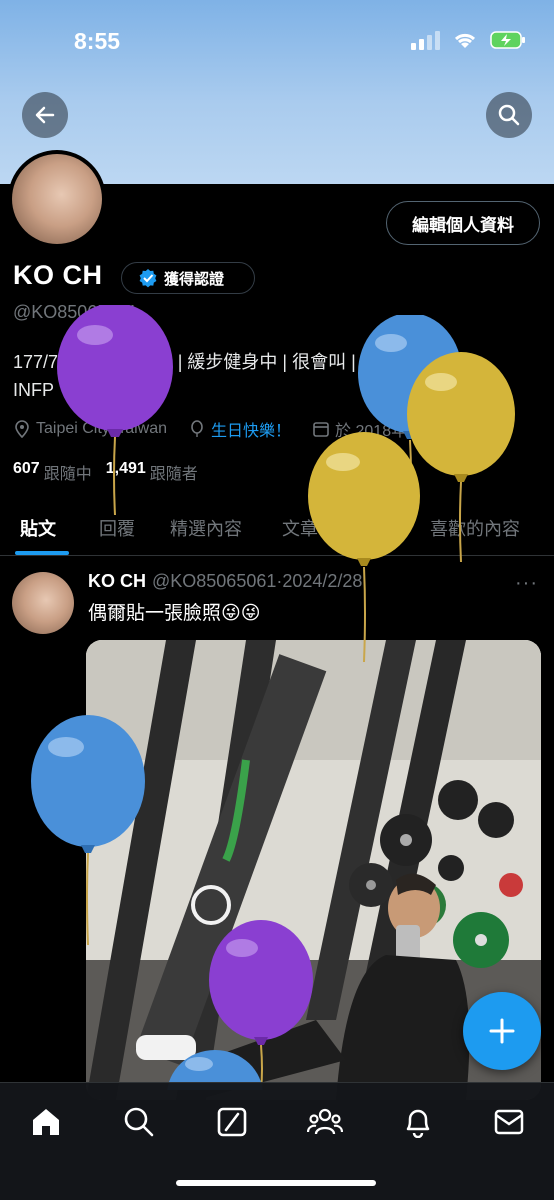 Image resolution: width=554 pixels, height=1200 pixels. What do you see at coordinates (364, 547) in the screenshot?
I see `yellow-balloon-center` at bounding box center [364, 547].